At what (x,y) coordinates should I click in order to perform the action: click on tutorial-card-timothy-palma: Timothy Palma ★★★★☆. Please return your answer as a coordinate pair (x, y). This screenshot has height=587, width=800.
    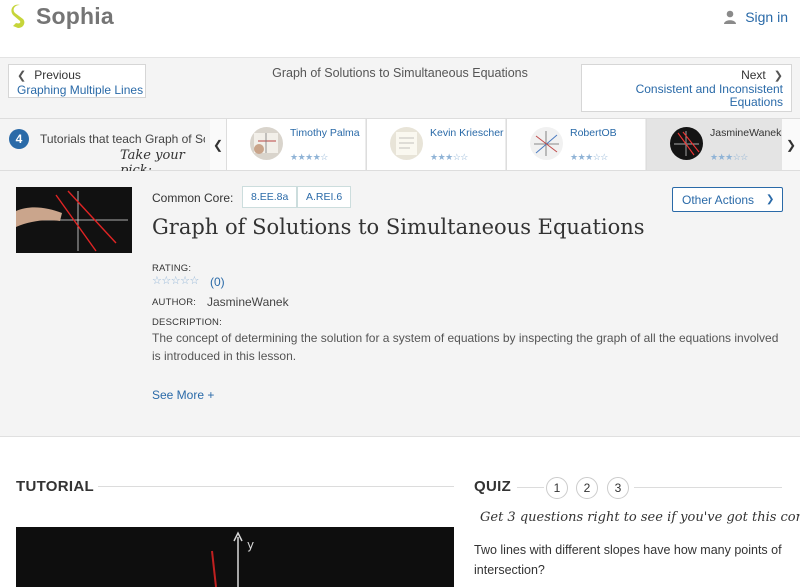
    Looking at the image, I should click on (295, 144).